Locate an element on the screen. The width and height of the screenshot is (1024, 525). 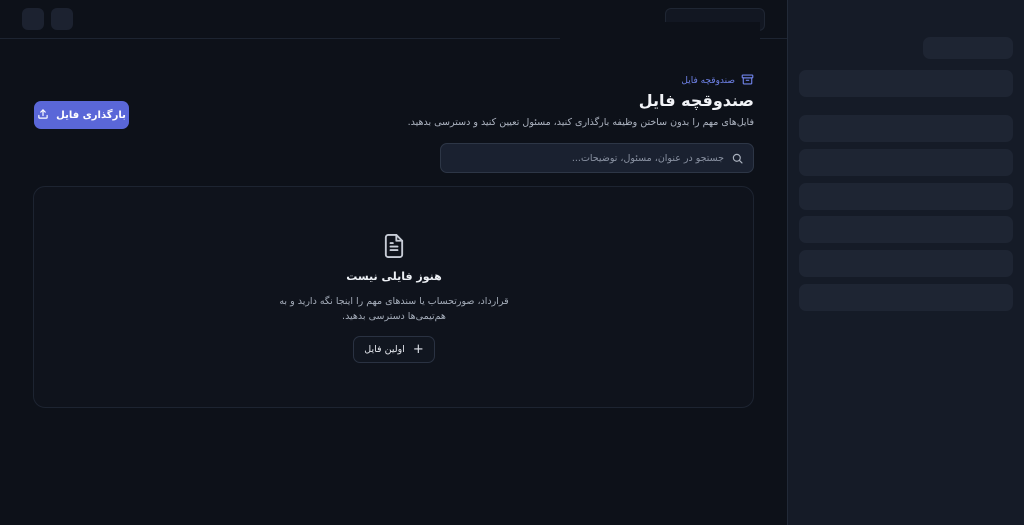
page-title: صندوقچه فایل is located at coordinates (696, 100).